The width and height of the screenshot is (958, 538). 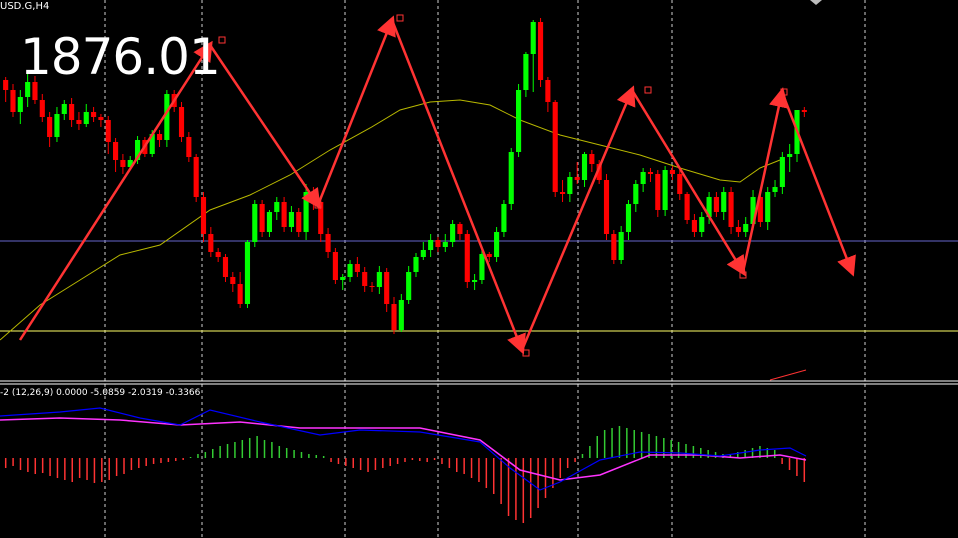 I want to click on trend-stub, so click(x=788, y=375).